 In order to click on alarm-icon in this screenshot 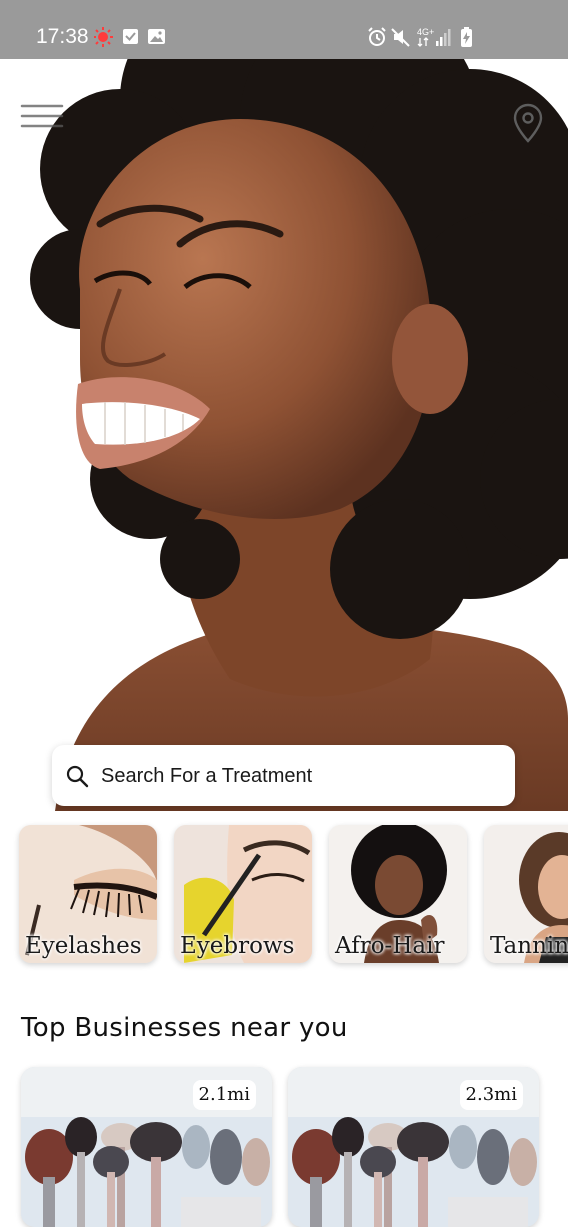, I will do `click(377, 36)`.